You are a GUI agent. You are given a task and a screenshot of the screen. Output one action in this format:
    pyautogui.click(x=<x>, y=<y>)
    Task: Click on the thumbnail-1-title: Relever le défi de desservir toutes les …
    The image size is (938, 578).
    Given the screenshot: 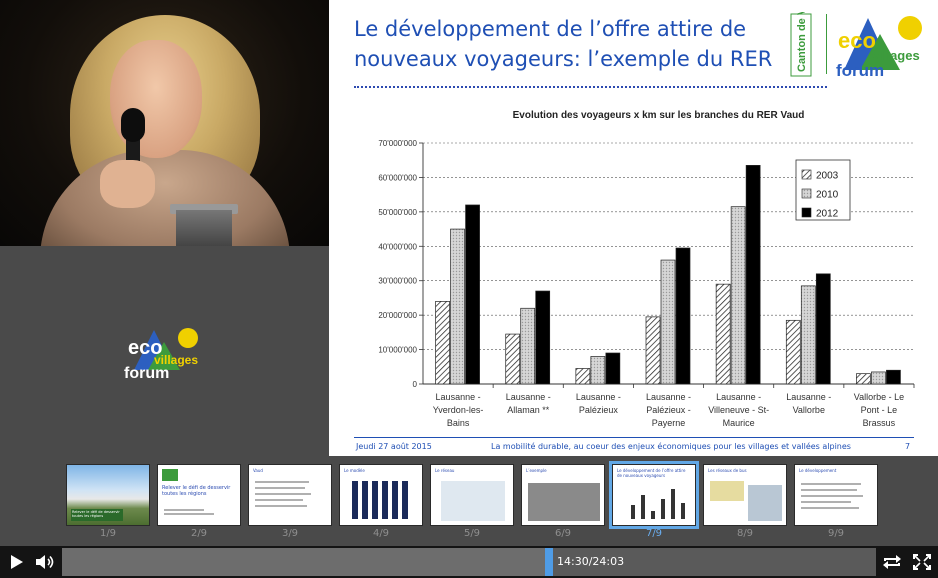 What is the action you would take?
    pyautogui.click(x=97, y=515)
    